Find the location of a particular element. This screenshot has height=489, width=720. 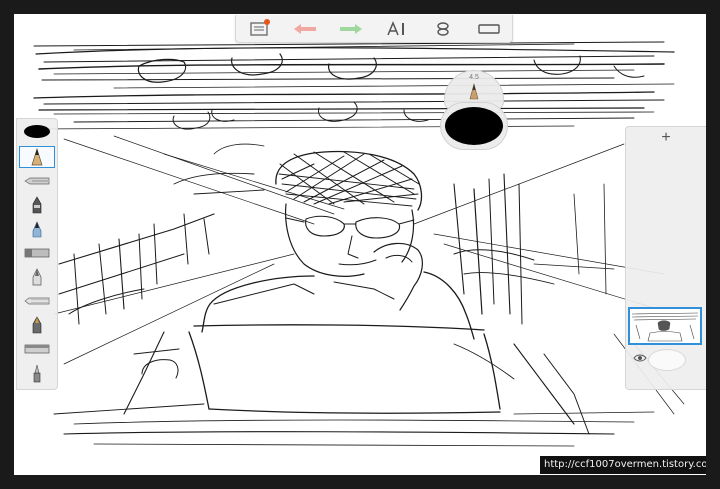

ballpoint-pen-icon is located at coordinates (37, 181).